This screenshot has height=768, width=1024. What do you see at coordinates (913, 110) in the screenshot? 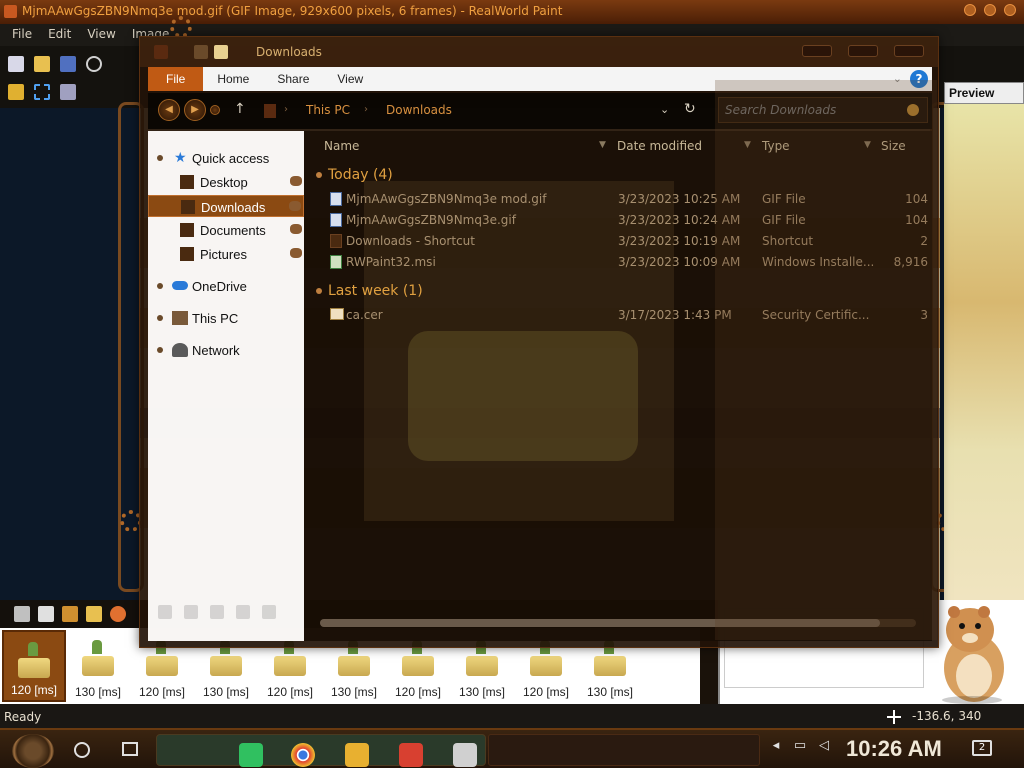
I see `search-icon` at bounding box center [913, 110].